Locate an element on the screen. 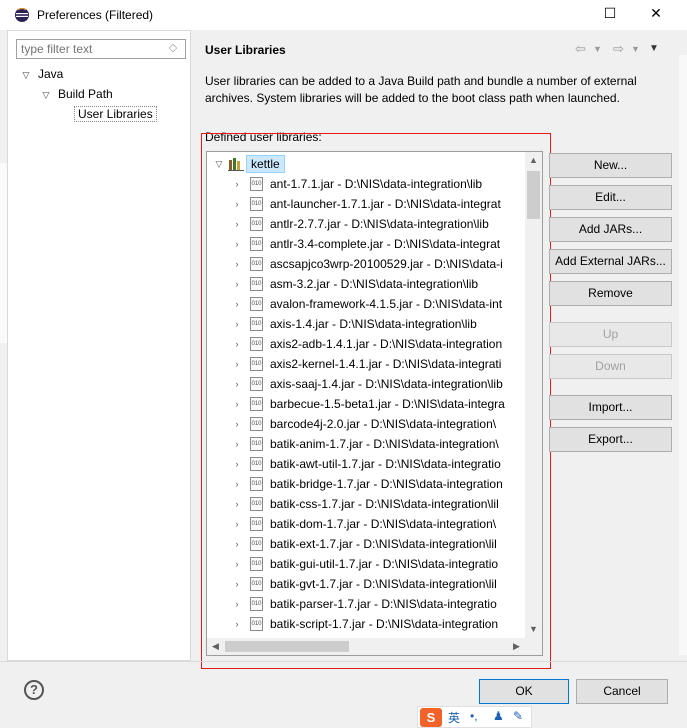 This screenshot has height=728, width=687. ok-button: OK is located at coordinates (524, 691).